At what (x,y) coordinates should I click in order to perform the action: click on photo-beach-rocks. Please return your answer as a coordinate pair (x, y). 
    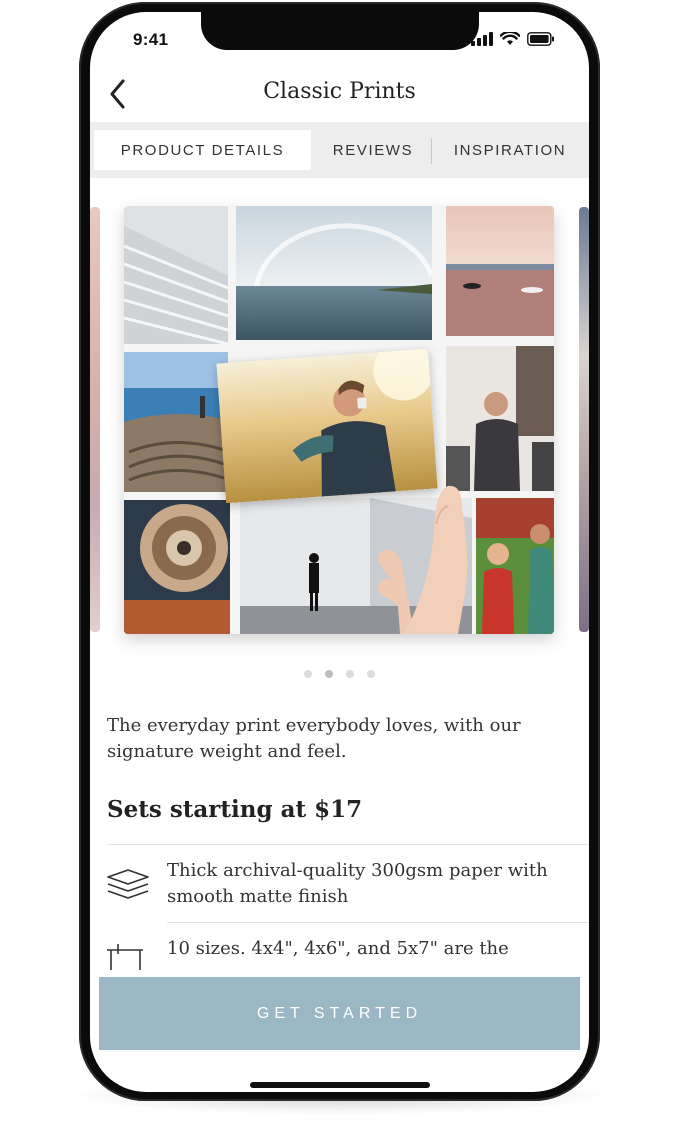
    Looking at the image, I should click on (176, 422).